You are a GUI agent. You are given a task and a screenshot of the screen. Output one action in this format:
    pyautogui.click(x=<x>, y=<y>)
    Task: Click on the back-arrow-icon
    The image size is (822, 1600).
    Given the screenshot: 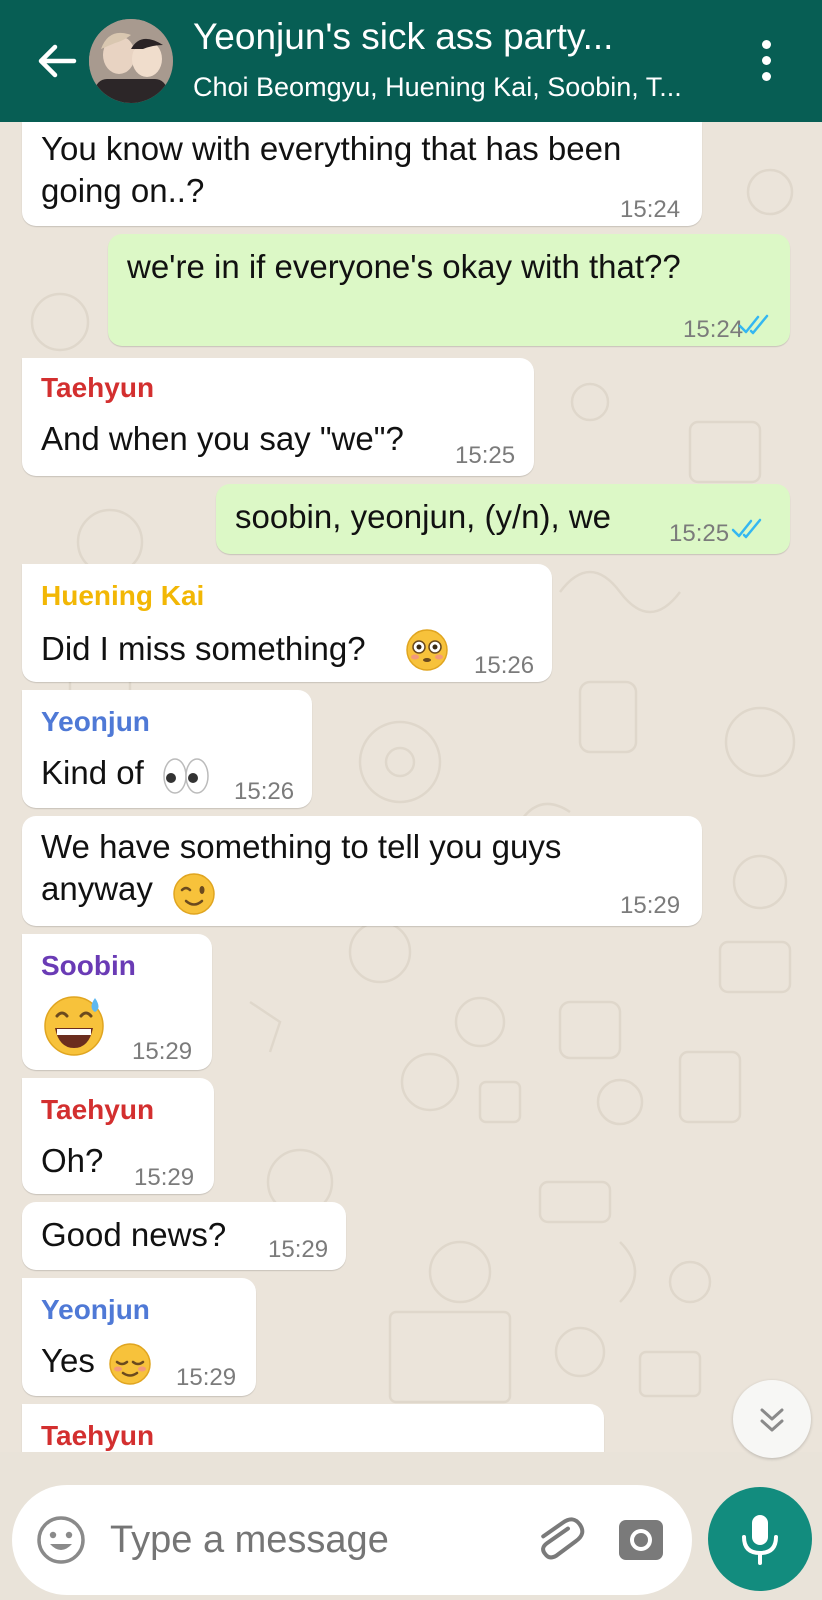 What is the action you would take?
    pyautogui.click(x=57, y=61)
    